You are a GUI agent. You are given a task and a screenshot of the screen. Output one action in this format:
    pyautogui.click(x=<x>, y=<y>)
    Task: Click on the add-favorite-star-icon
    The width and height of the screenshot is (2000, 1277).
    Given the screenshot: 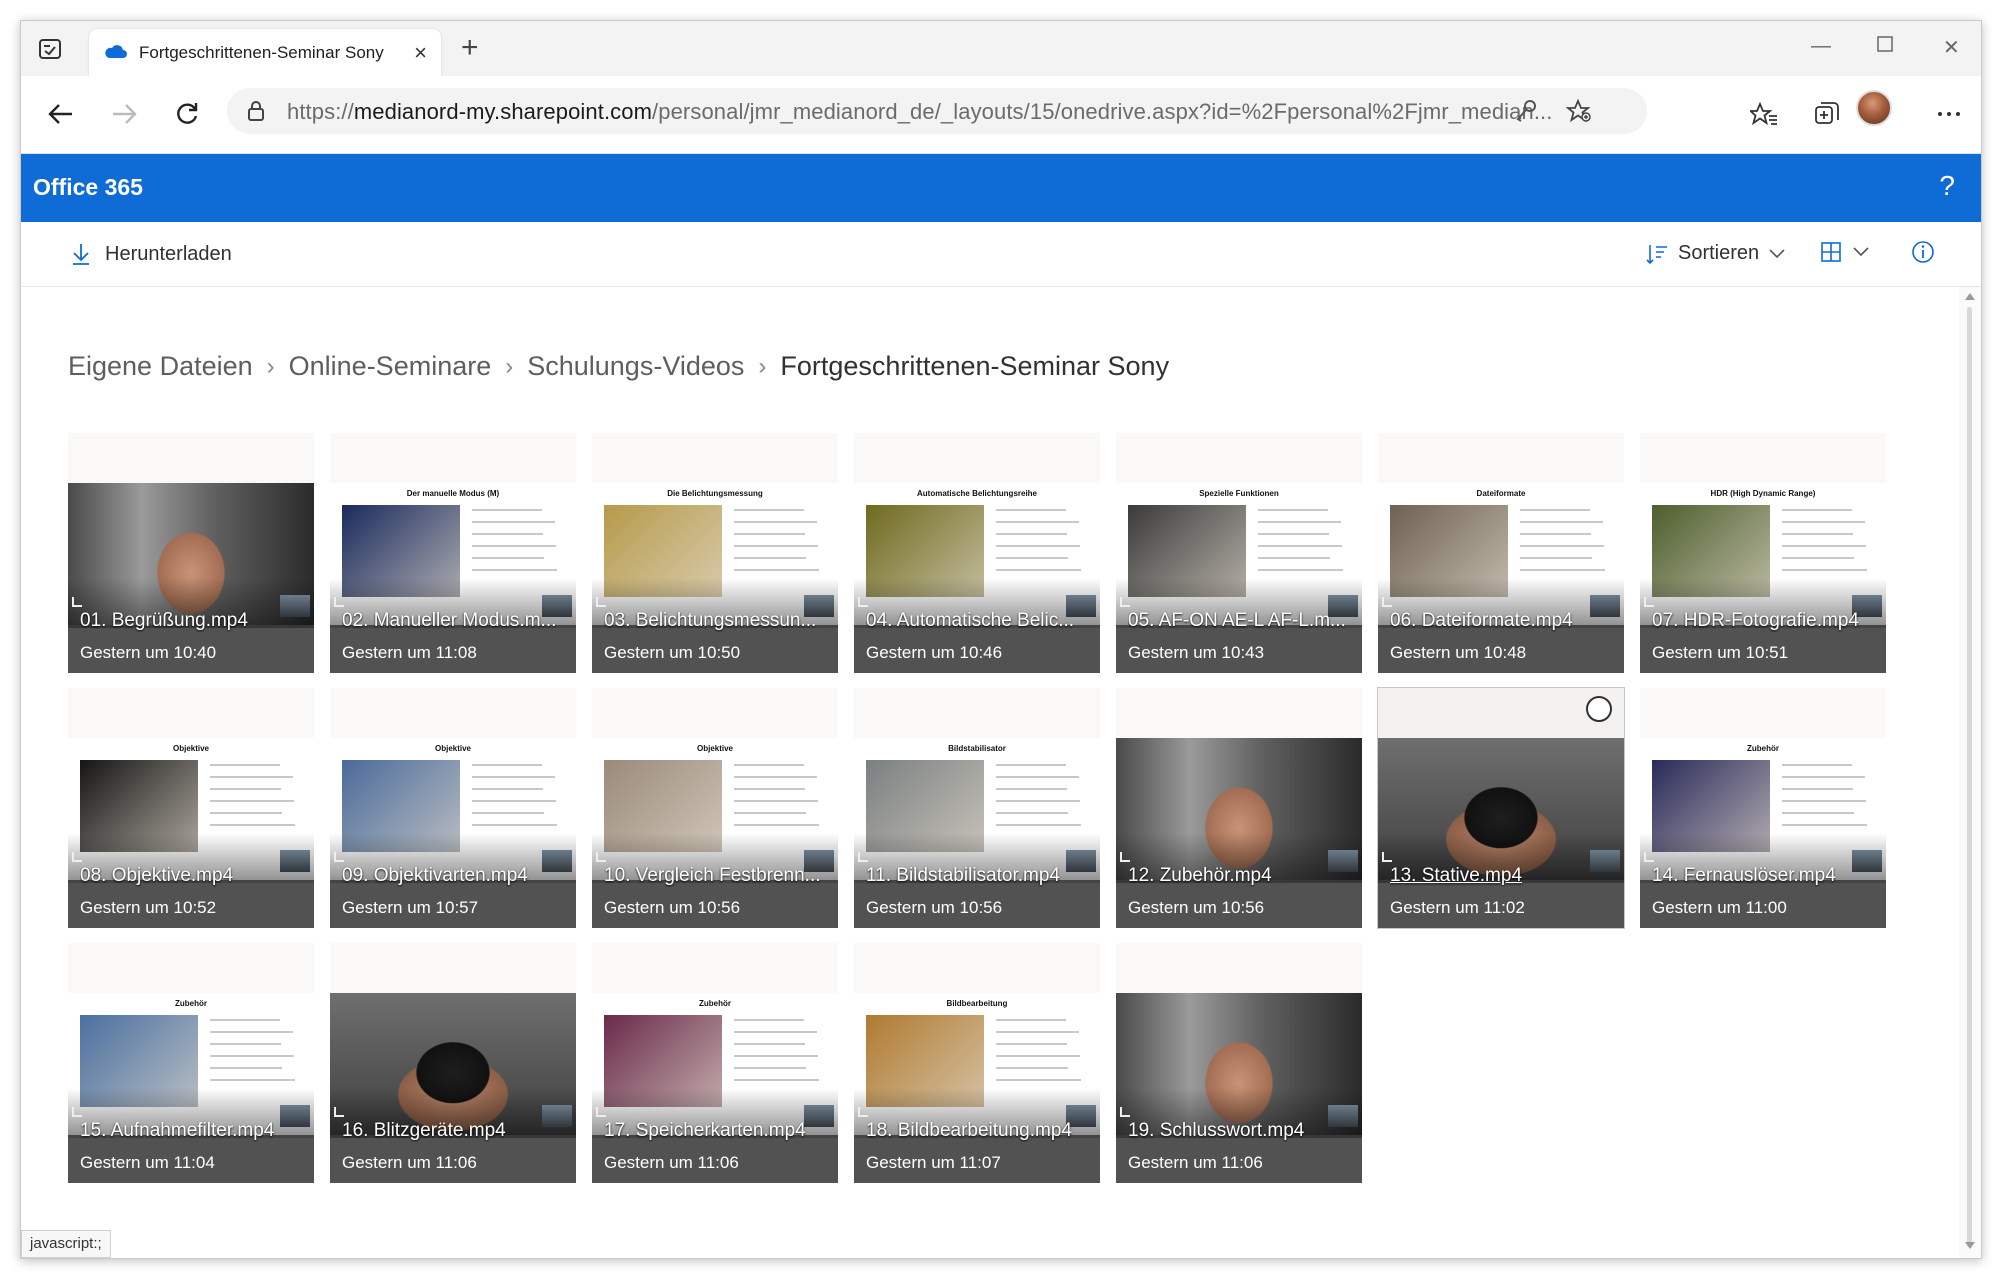 What is the action you would take?
    pyautogui.click(x=1578, y=113)
    